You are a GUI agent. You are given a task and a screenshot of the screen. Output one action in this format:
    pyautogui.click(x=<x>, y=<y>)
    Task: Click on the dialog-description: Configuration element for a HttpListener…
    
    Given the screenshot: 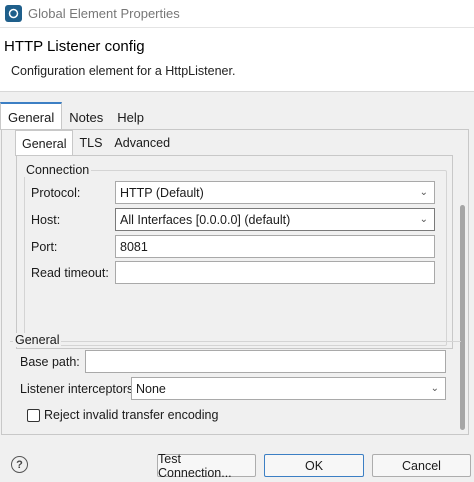 What is the action you would take?
    pyautogui.click(x=123, y=71)
    